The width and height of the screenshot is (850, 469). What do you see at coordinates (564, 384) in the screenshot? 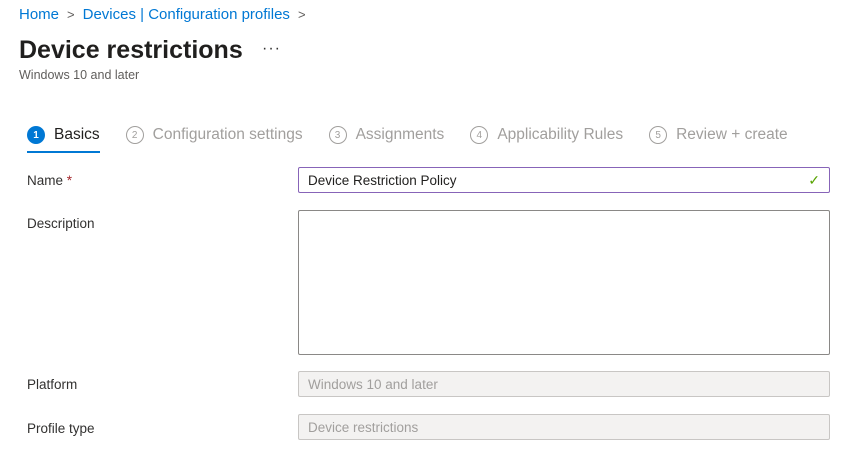
I see `platform-field: Windows 10 and later` at bounding box center [564, 384].